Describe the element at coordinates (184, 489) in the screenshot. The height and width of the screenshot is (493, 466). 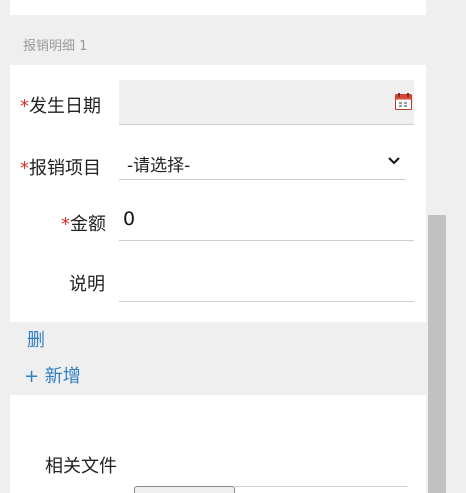
I see `choose-file-button` at that location.